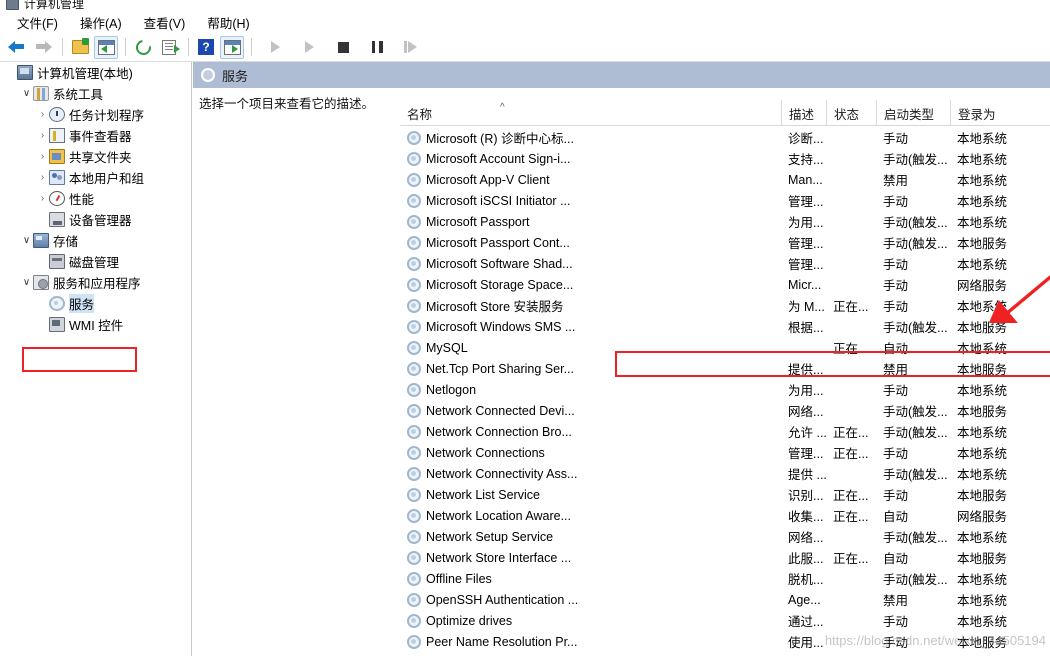 This screenshot has height=656, width=1050. What do you see at coordinates (80, 47) in the screenshot?
I see `up-folder-button` at bounding box center [80, 47].